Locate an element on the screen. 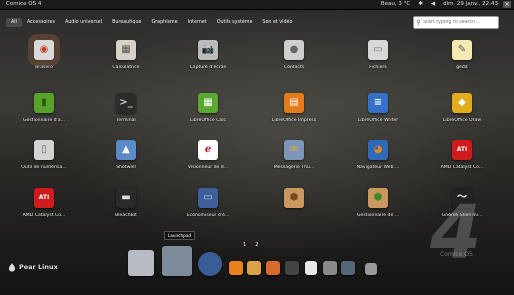 This screenshot has width=514, height=295. app-icon: ▯ is located at coordinates (44, 150).